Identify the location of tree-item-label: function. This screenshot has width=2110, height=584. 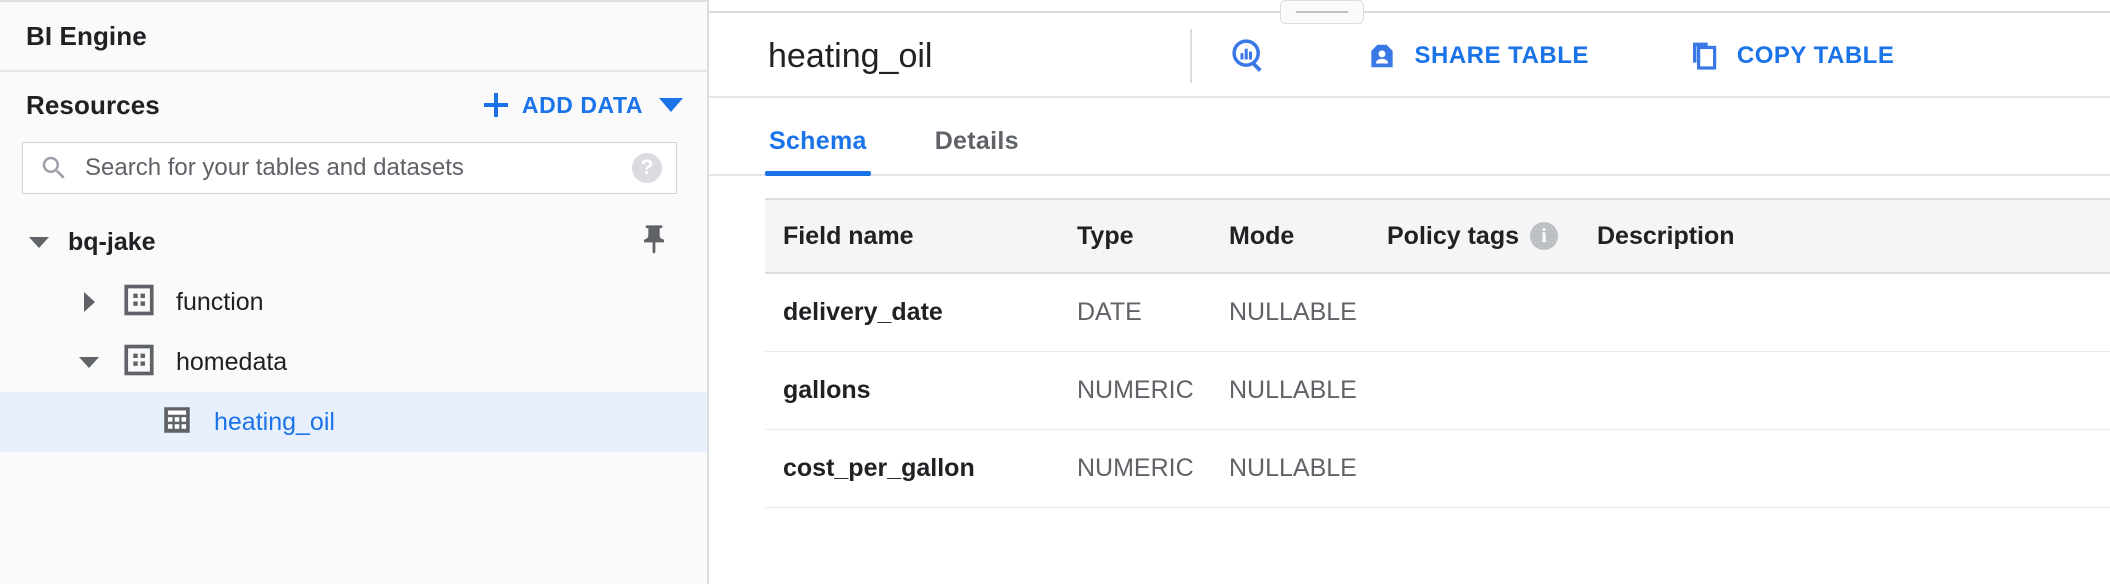
(220, 301).